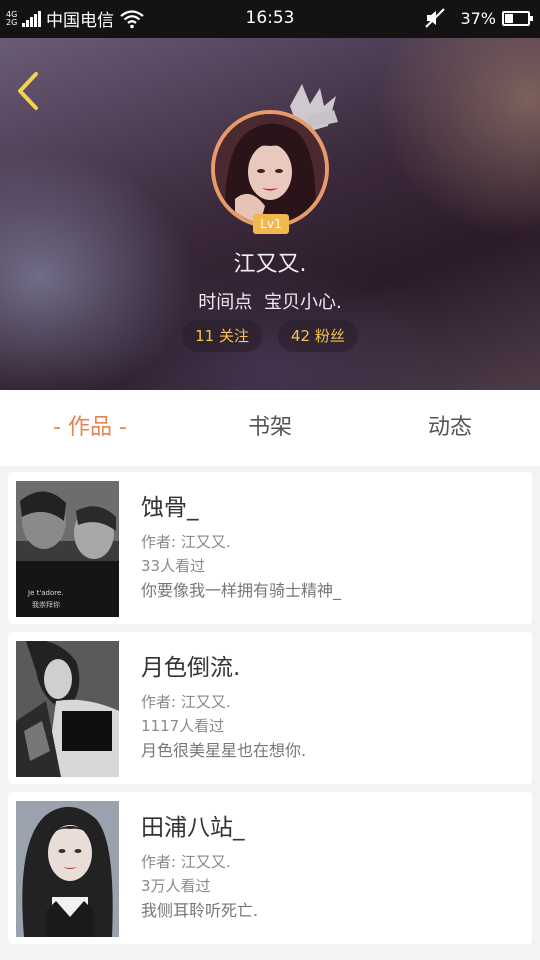 The height and width of the screenshot is (960, 540). What do you see at coordinates (222, 336) in the screenshot?
I see `following-count: 11 关注` at bounding box center [222, 336].